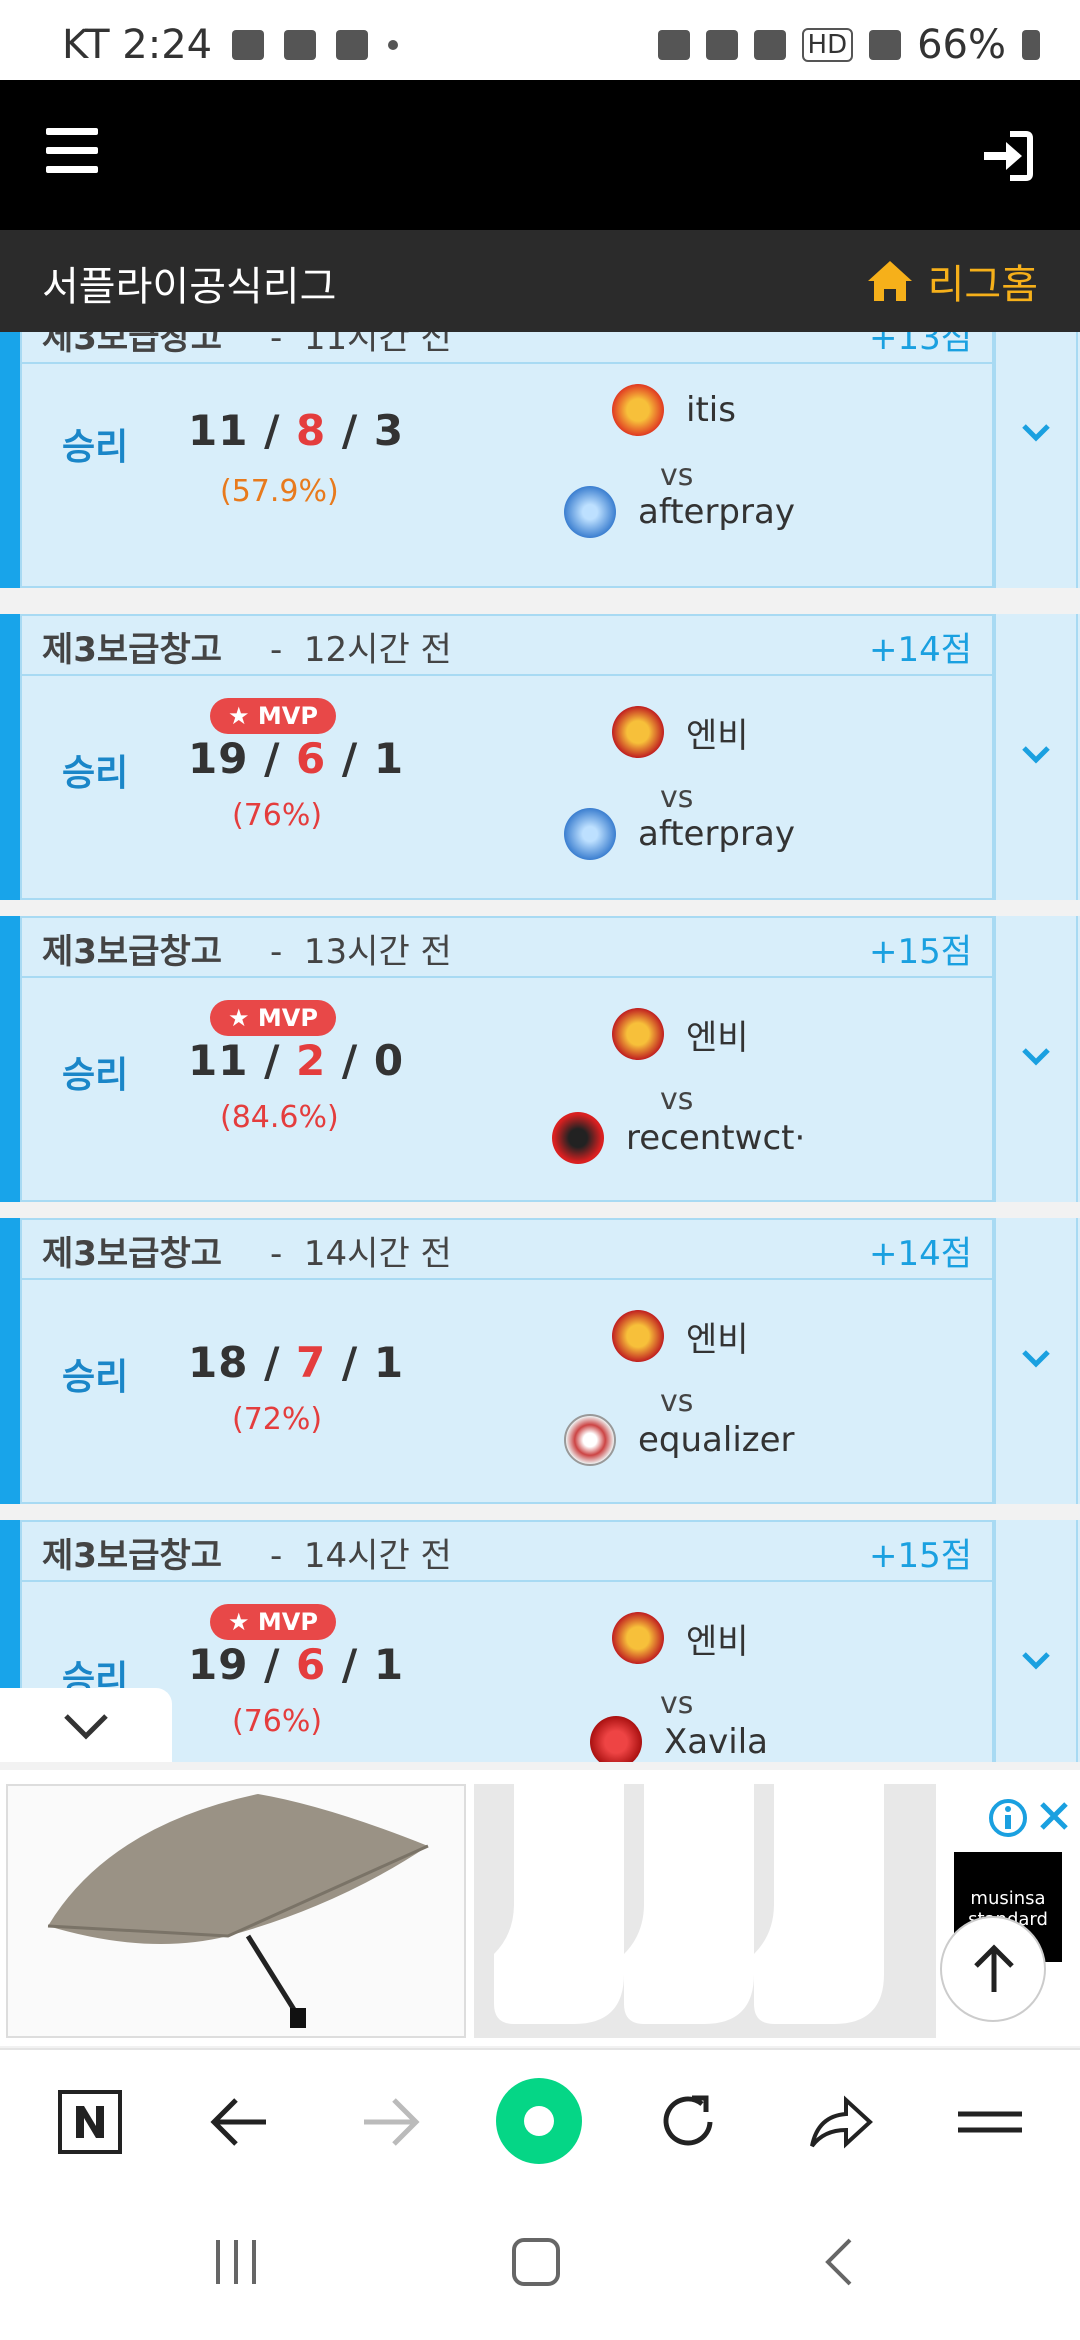 The image size is (1080, 2340). Describe the element at coordinates (674, 410) in the screenshot. I see `team1: itis` at that location.